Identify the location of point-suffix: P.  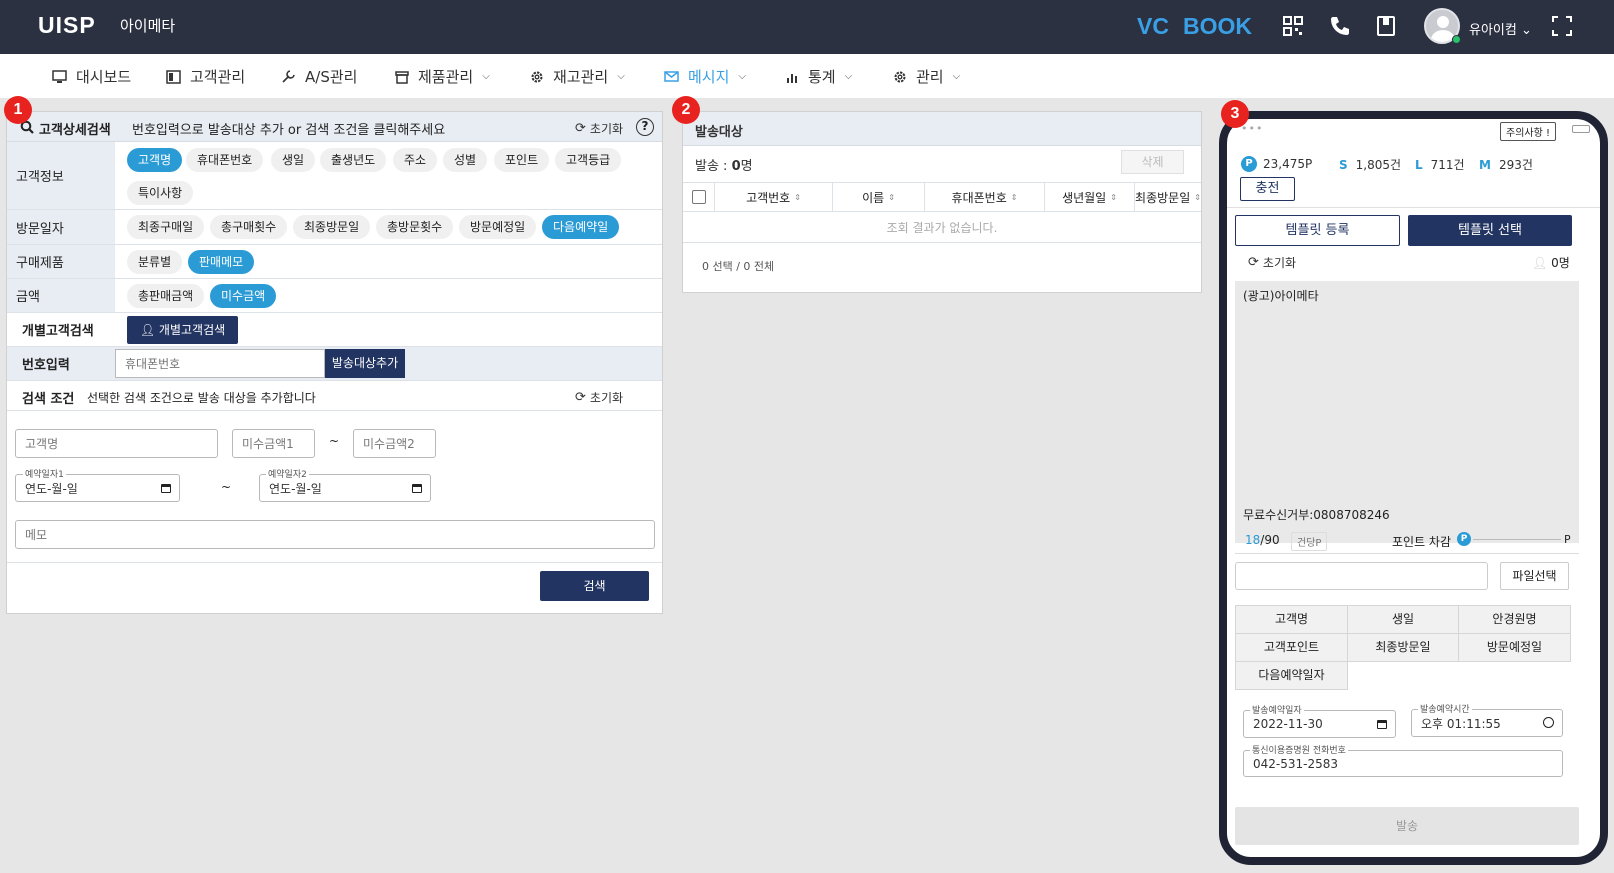
(1567, 539).